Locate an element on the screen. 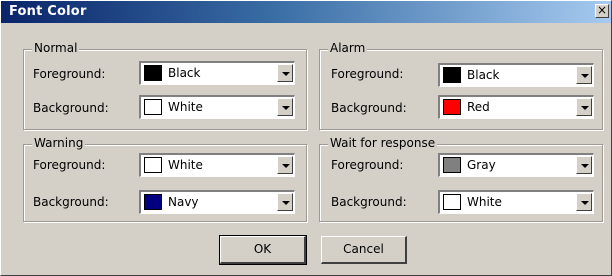 This screenshot has height=276, width=612. wait-background-select: White is located at coordinates (516, 202).